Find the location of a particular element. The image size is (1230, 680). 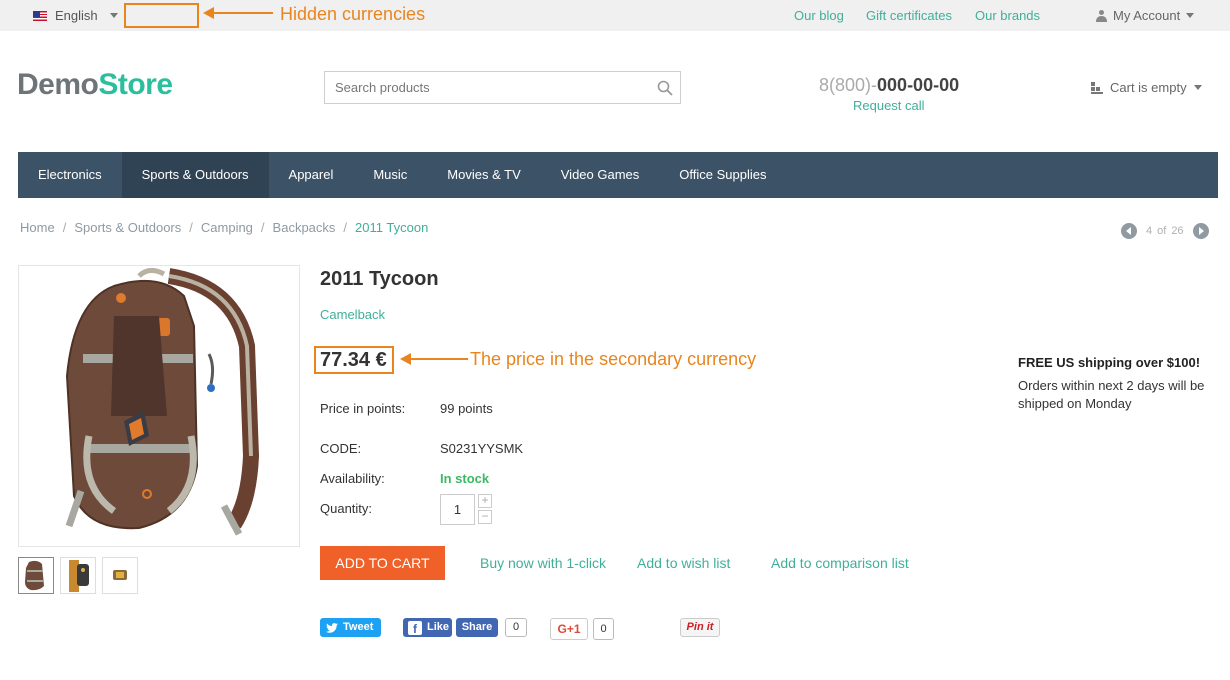

breadcrumb-camping: Camping is located at coordinates (227, 227).